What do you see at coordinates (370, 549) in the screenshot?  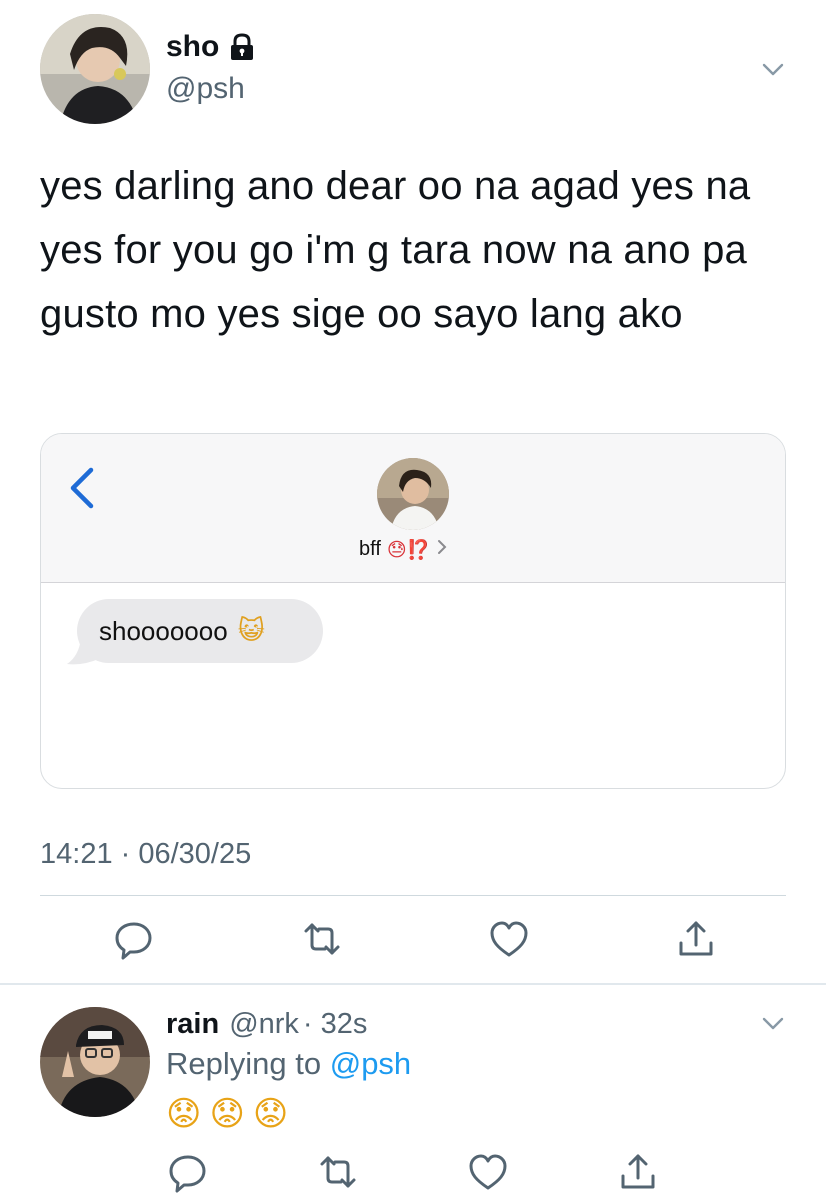 I see `contact-name: bff` at bounding box center [370, 549].